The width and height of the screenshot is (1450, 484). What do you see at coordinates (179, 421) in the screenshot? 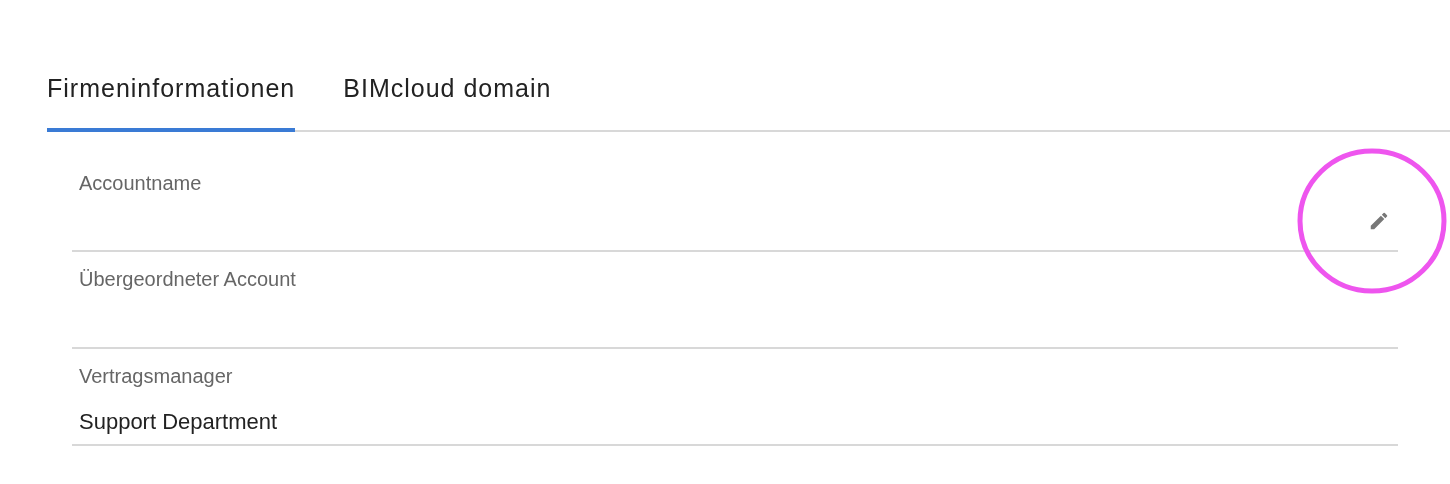
I see `field-value: Support Department` at bounding box center [179, 421].